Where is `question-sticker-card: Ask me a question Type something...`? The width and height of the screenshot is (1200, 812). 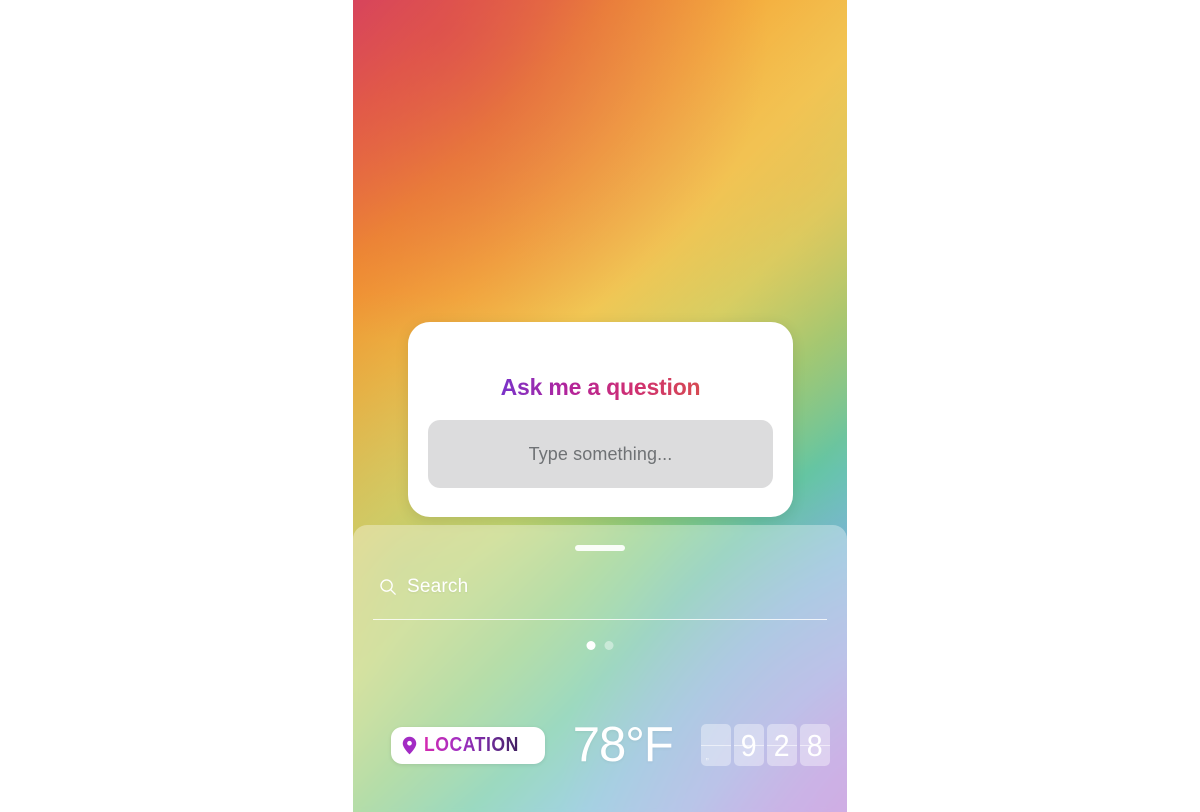 question-sticker-card: Ask me a question Type something... is located at coordinates (600, 419).